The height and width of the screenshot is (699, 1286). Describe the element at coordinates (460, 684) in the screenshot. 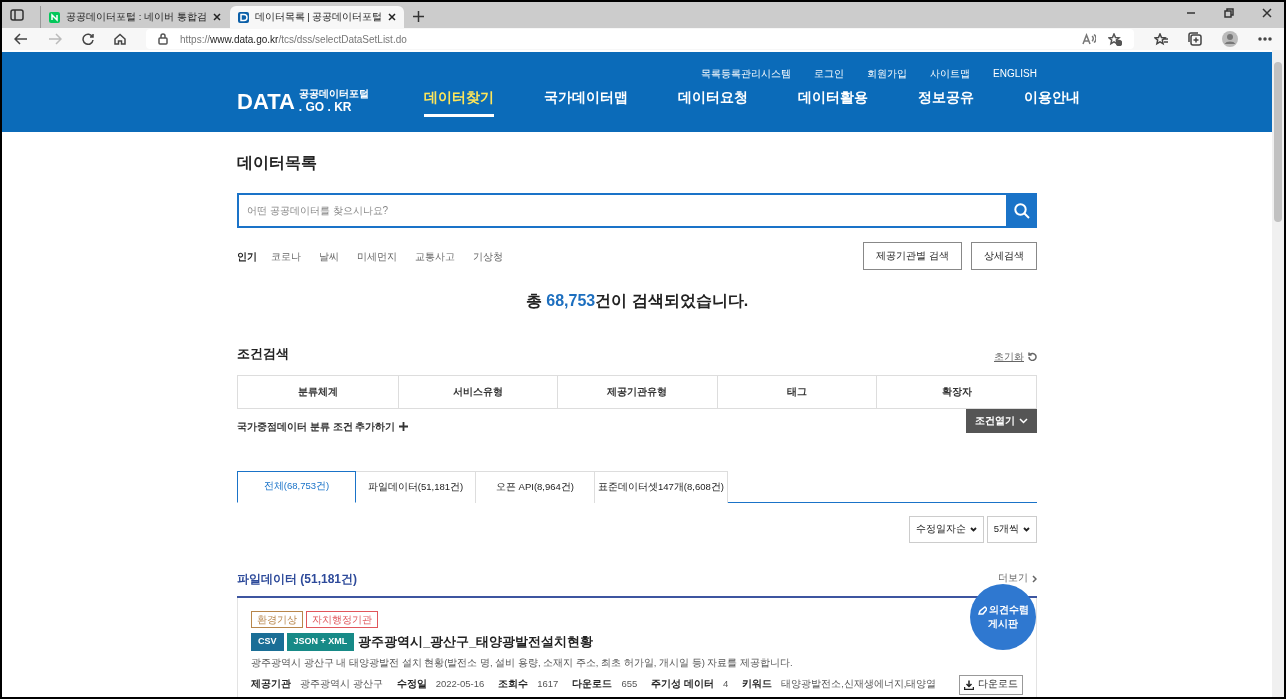

I see `meta-value: 2022-05-16` at that location.